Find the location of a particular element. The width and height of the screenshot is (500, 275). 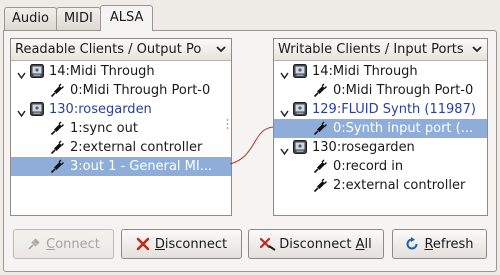

port-row: 0:Midi Through Port-0 is located at coordinates (380, 90).